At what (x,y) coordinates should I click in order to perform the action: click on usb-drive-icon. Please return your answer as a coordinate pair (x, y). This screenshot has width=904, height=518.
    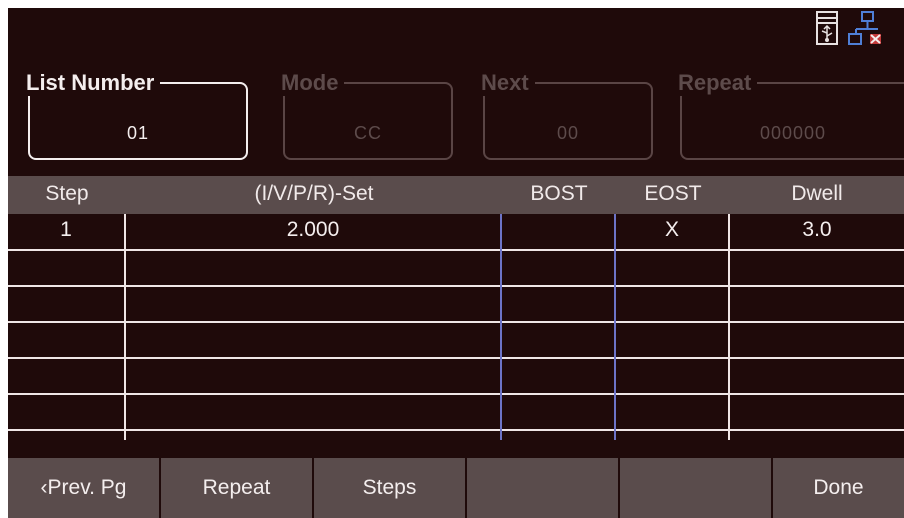
    Looking at the image, I should click on (827, 28).